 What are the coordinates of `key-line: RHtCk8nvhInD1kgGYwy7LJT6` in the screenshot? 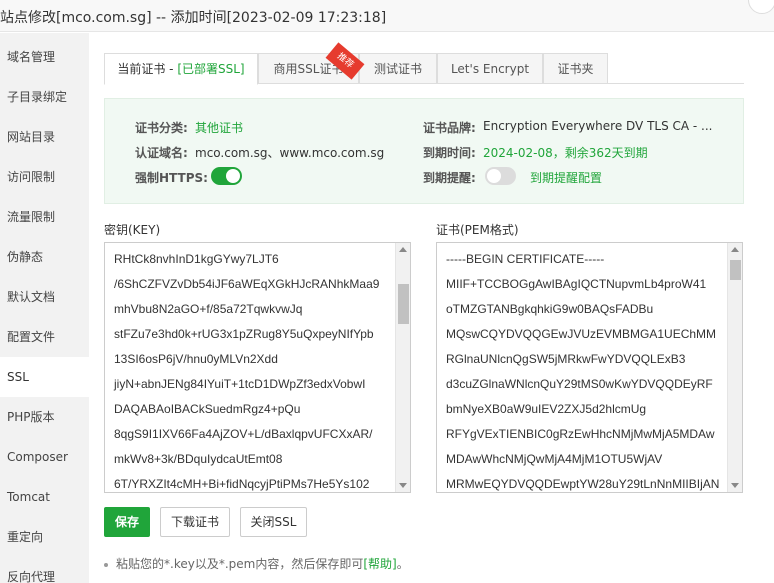 It's located at (196, 259).